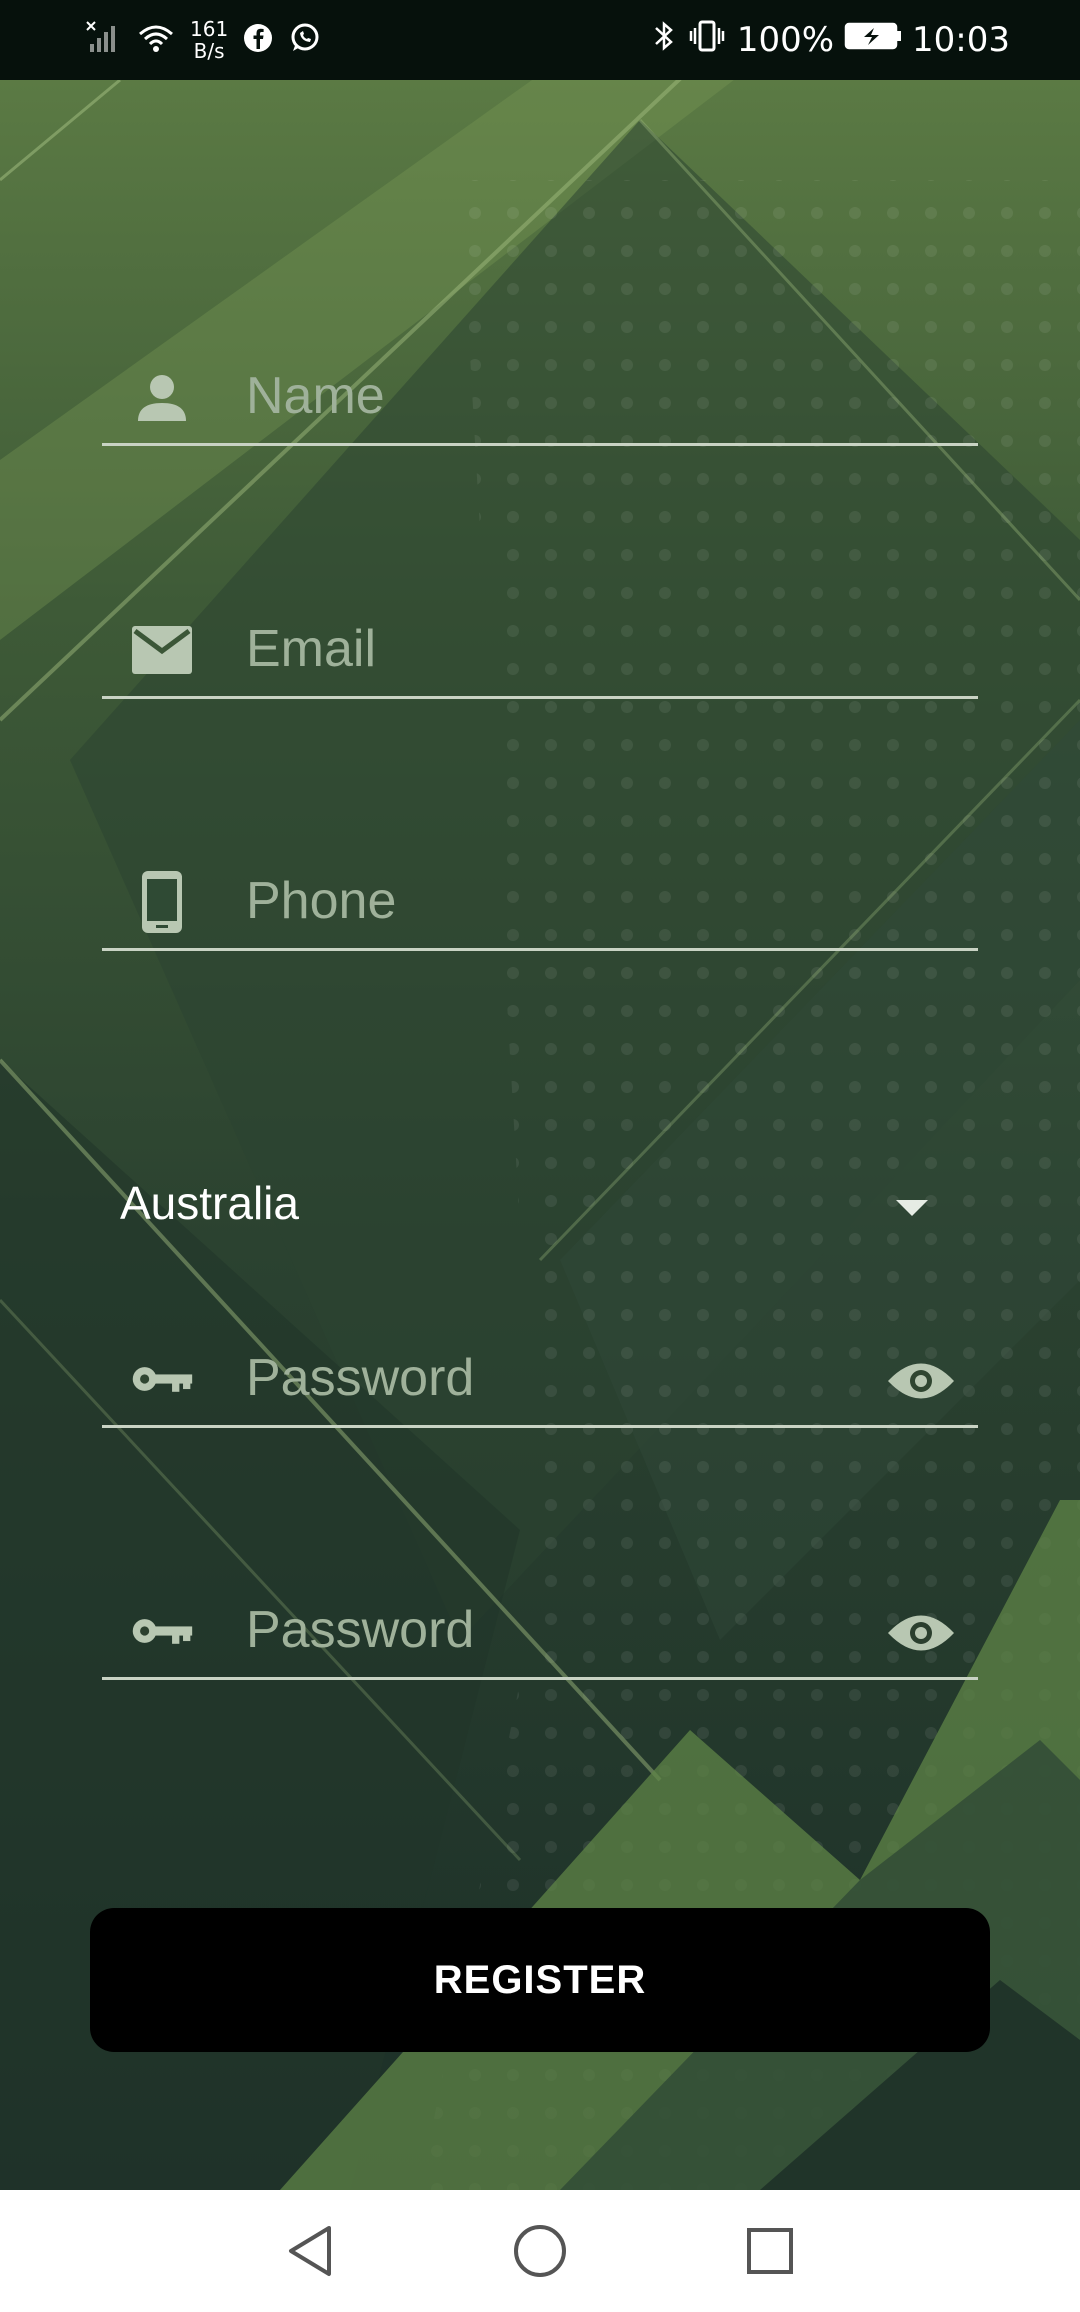 This screenshot has width=1080, height=2312. I want to click on recents-icon, so click(770, 2251).